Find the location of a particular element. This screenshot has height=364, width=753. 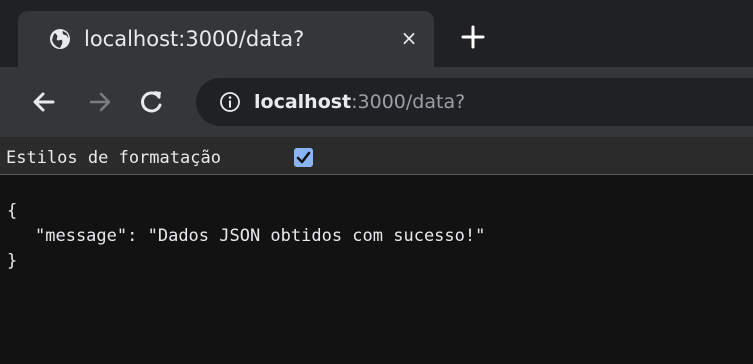

url-text: localhost:3000/data? is located at coordinates (359, 102).